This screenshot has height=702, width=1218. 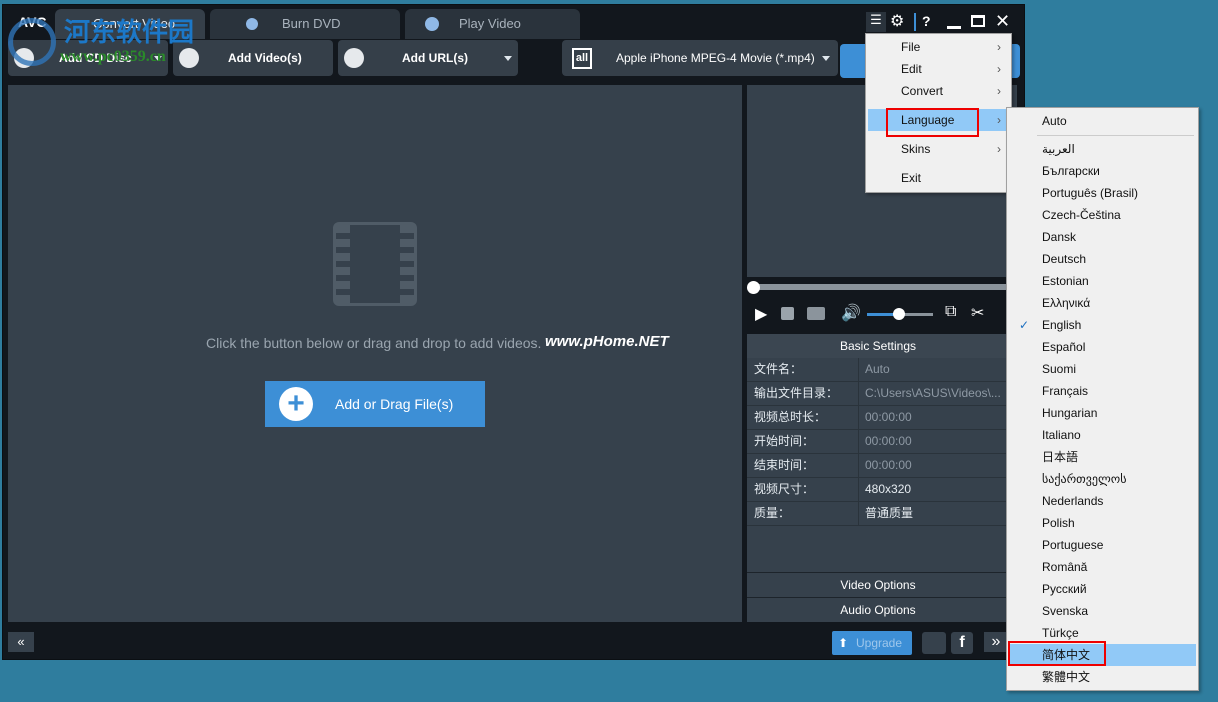 I want to click on setting-row: 视频总时长： 00:00:00, so click(x=877, y=418).